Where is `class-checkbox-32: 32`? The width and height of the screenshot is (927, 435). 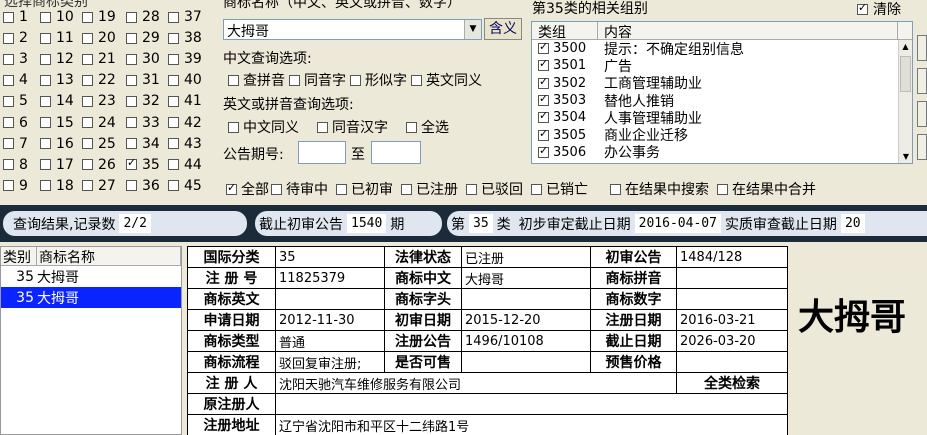 class-checkbox-32: 32 is located at coordinates (143, 101).